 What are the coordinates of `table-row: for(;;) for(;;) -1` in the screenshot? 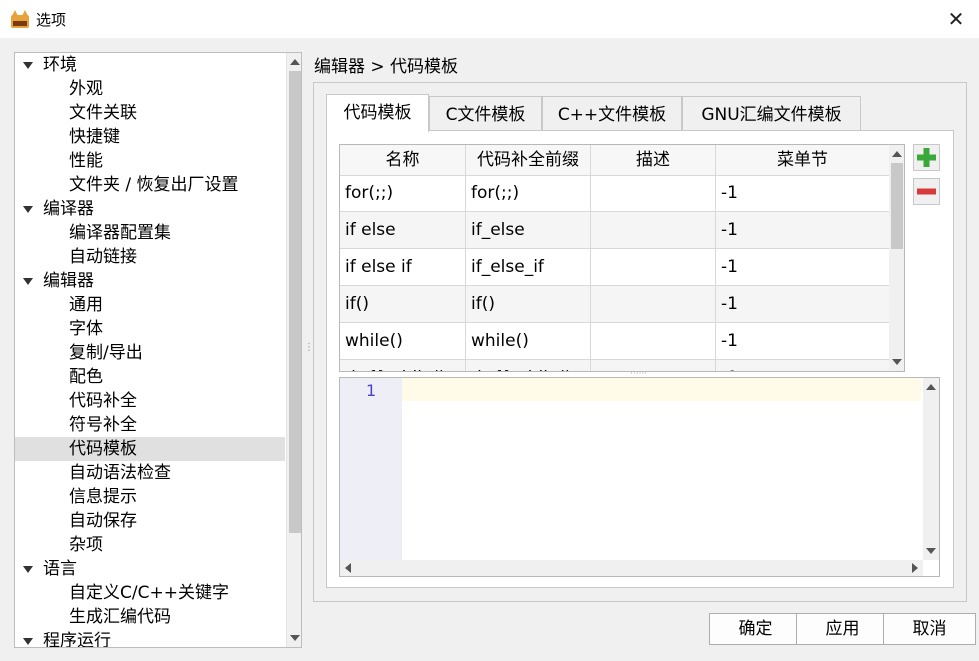 It's located at (615, 193).